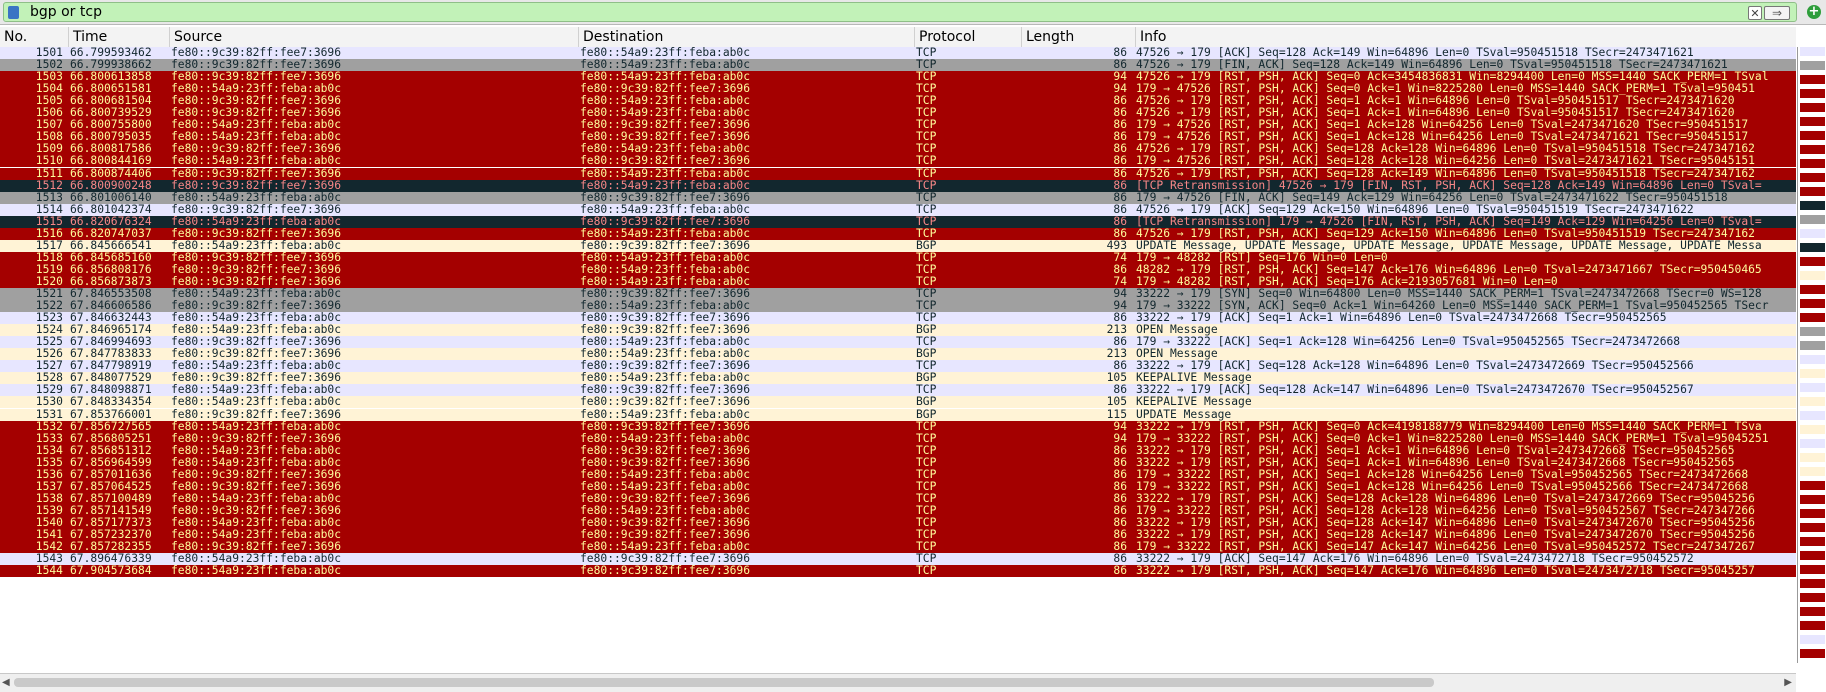 The width and height of the screenshot is (1826, 692). Describe the element at coordinates (1116, 245) in the screenshot. I see `packet-cell-len: 493` at that location.